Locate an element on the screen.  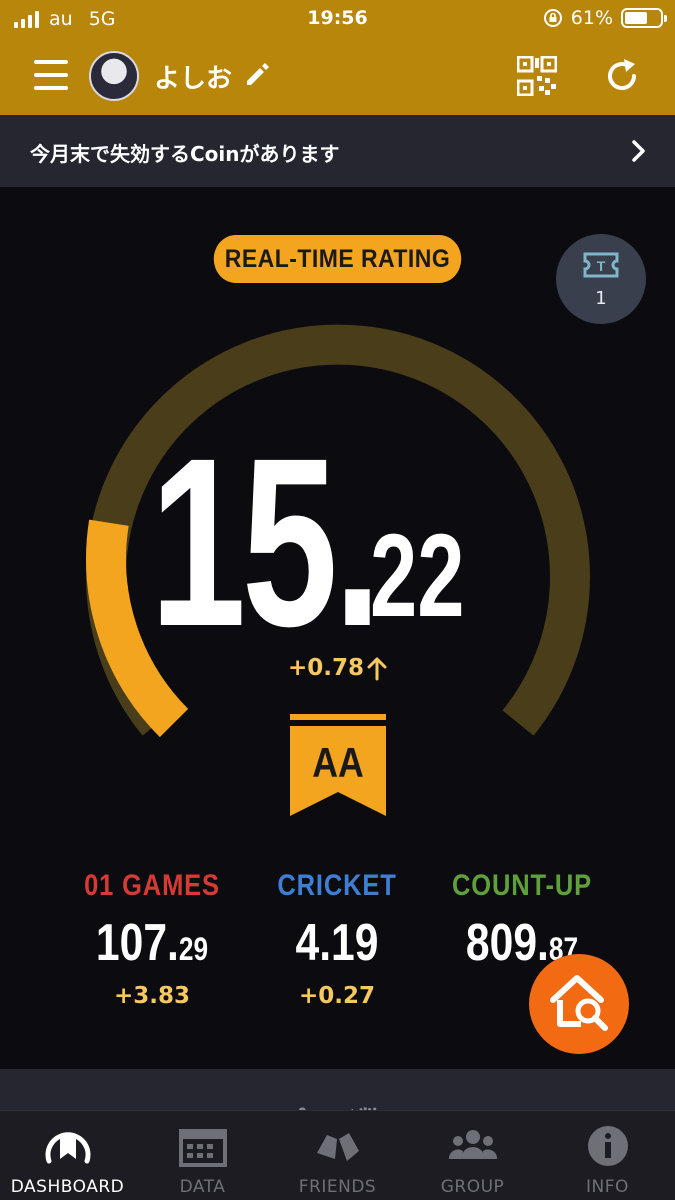
tab-info: INFO is located at coordinates (607, 1155).